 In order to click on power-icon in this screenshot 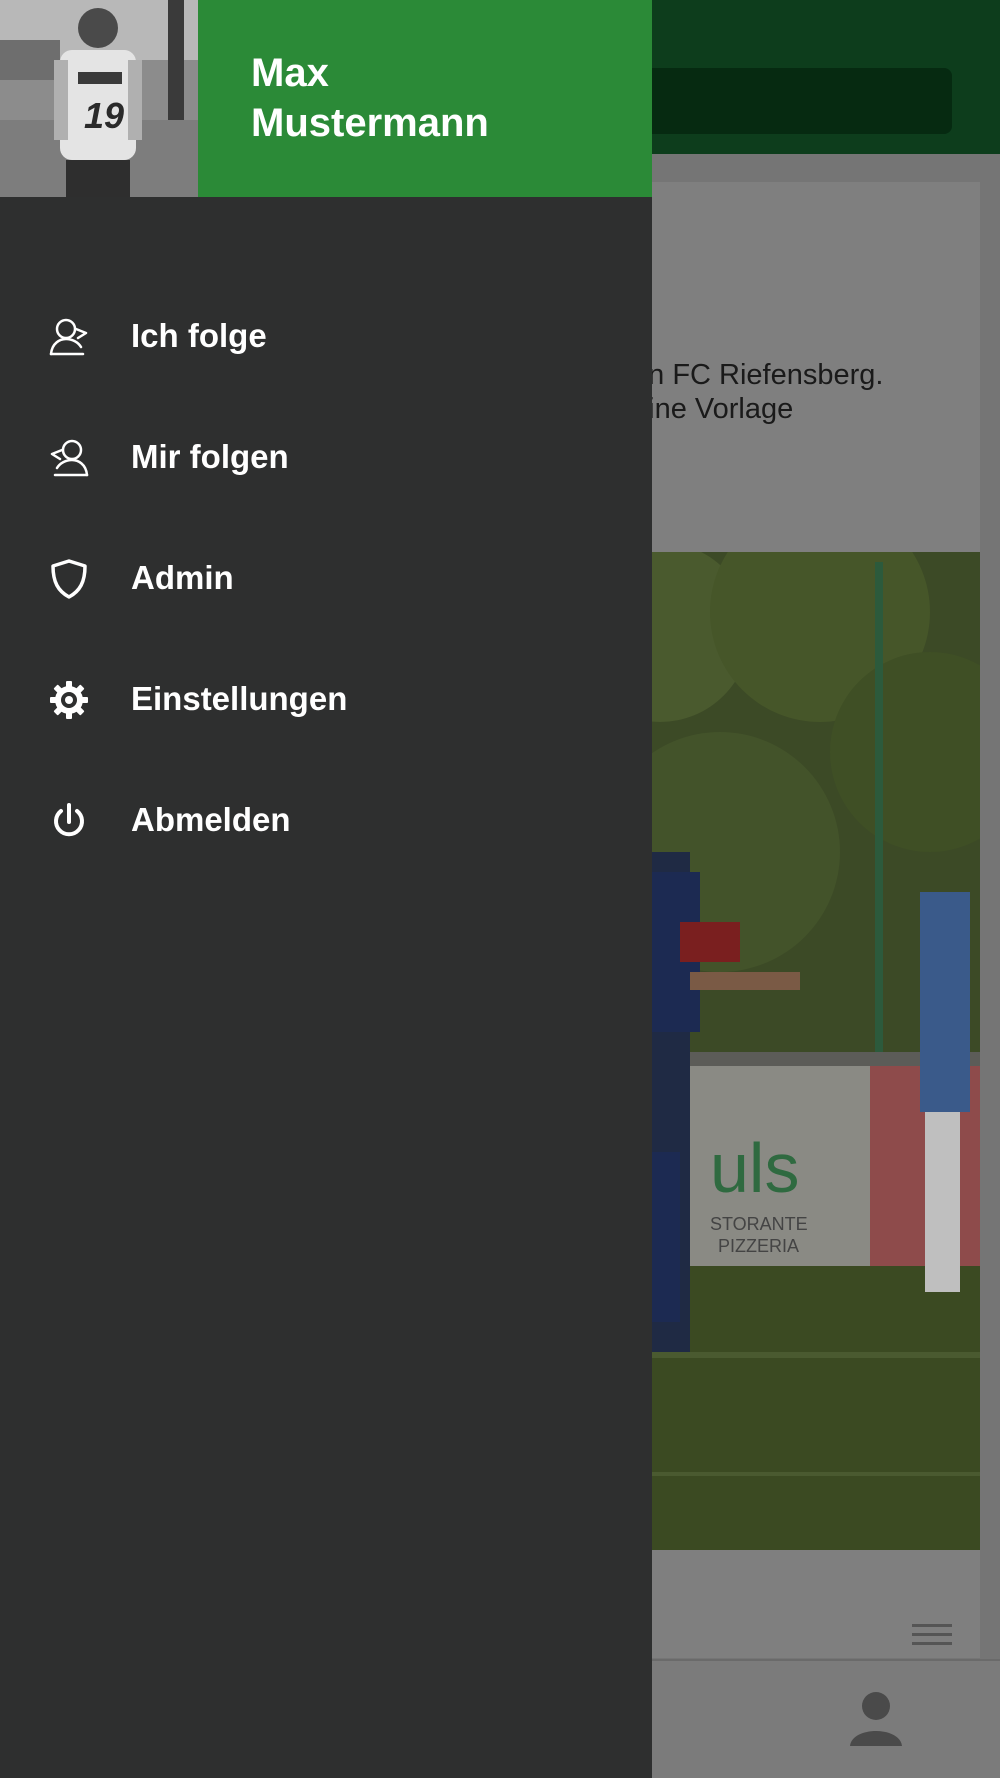, I will do `click(69, 820)`.